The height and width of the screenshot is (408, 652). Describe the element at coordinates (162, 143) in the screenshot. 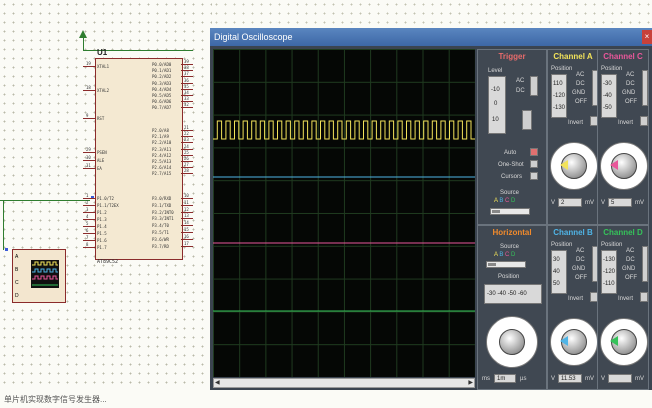

I see `chip-pin-name: P2.2/A10` at that location.